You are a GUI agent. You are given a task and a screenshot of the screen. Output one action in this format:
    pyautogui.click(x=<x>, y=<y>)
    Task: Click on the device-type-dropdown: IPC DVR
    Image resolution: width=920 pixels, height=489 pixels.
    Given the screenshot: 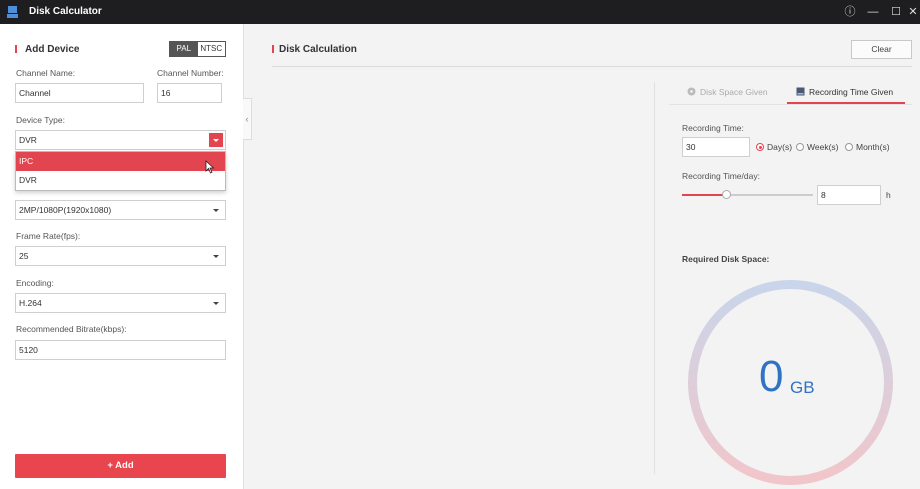 What is the action you would take?
    pyautogui.click(x=120, y=171)
    